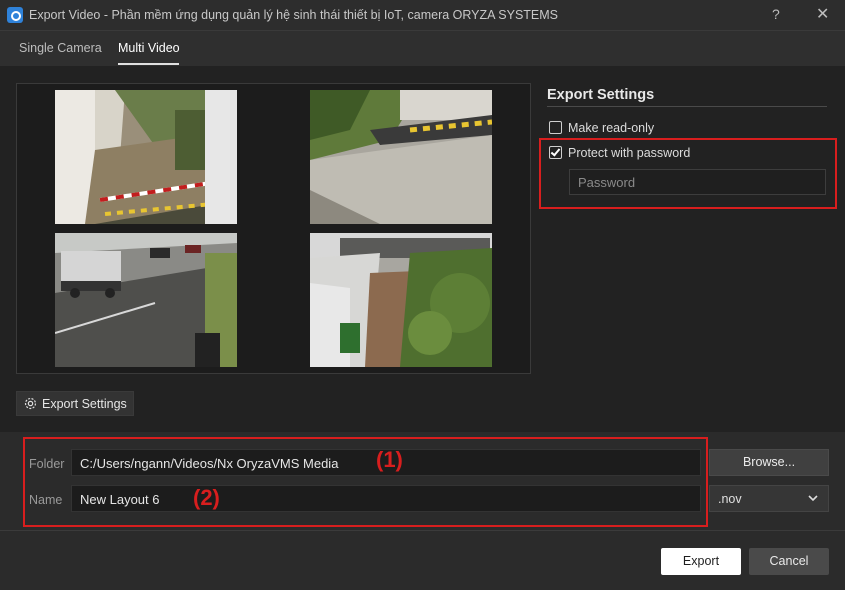 Image resolution: width=845 pixels, height=590 pixels. What do you see at coordinates (789, 561) in the screenshot?
I see `cancel-button: Cancel` at bounding box center [789, 561].